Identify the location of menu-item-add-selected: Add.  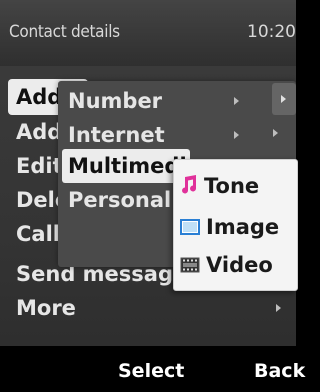
(39, 97).